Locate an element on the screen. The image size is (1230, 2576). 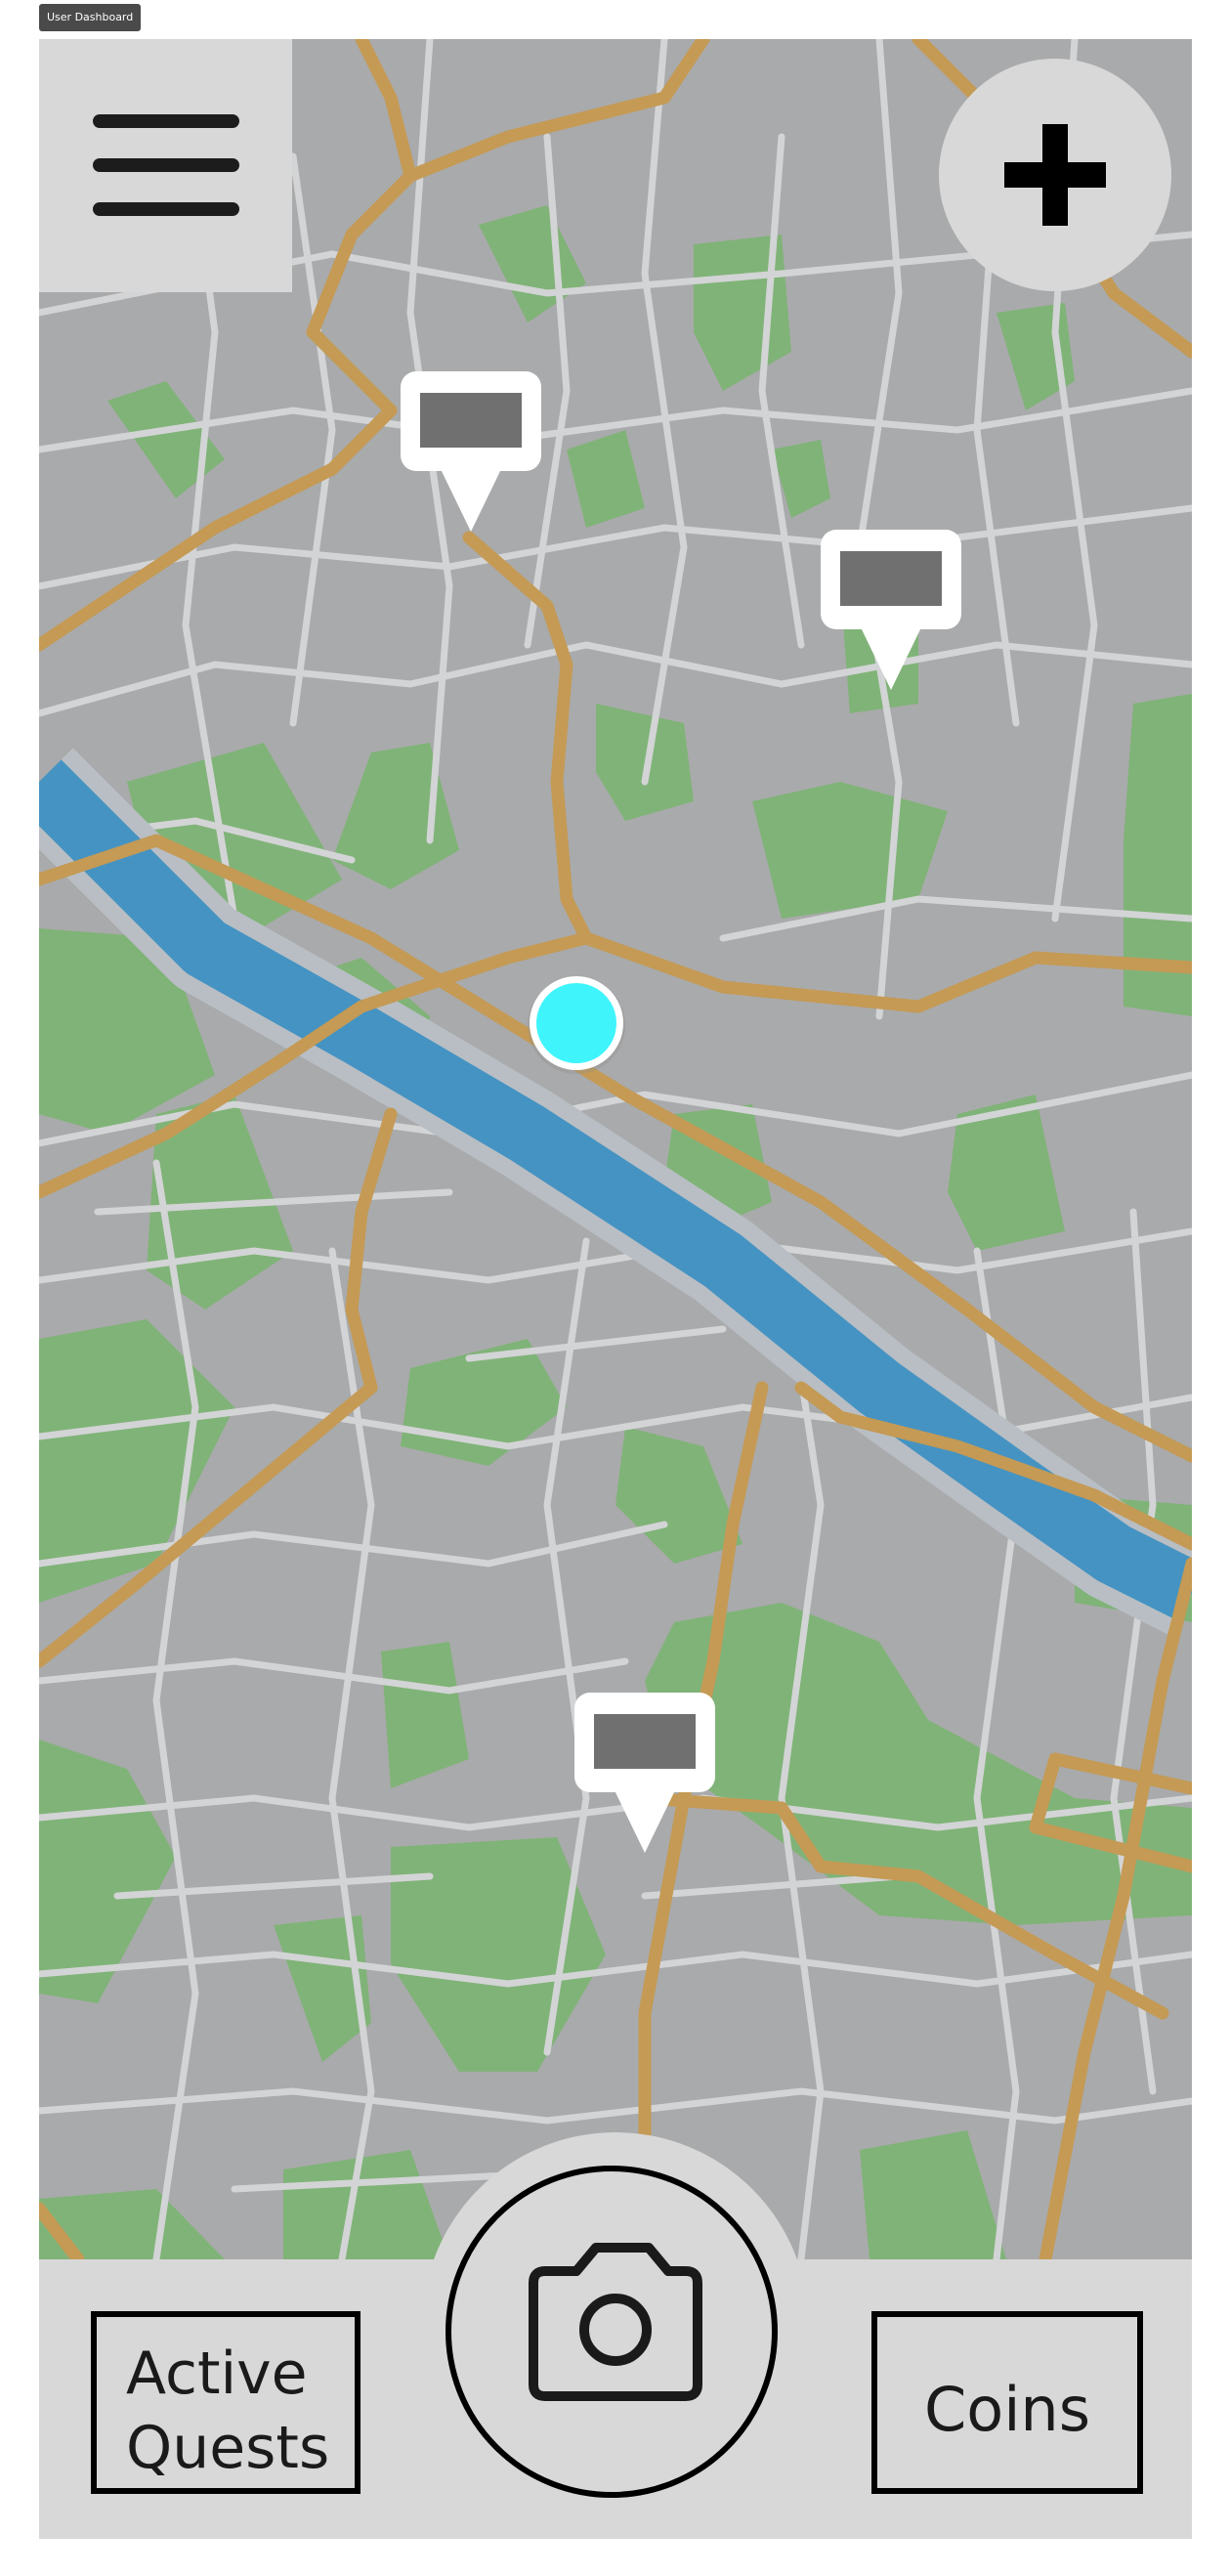
camera-button is located at coordinates (611, 2332).